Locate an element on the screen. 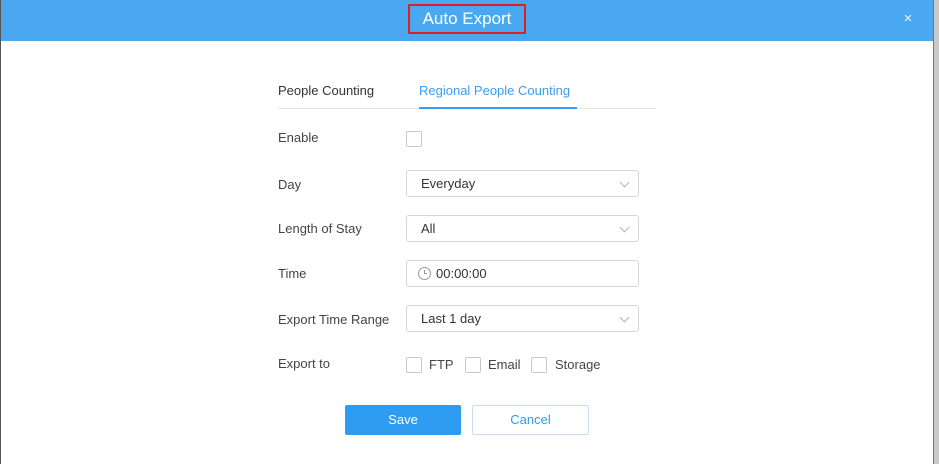 This screenshot has height=464, width=939. ftp-checkbox is located at coordinates (414, 365).